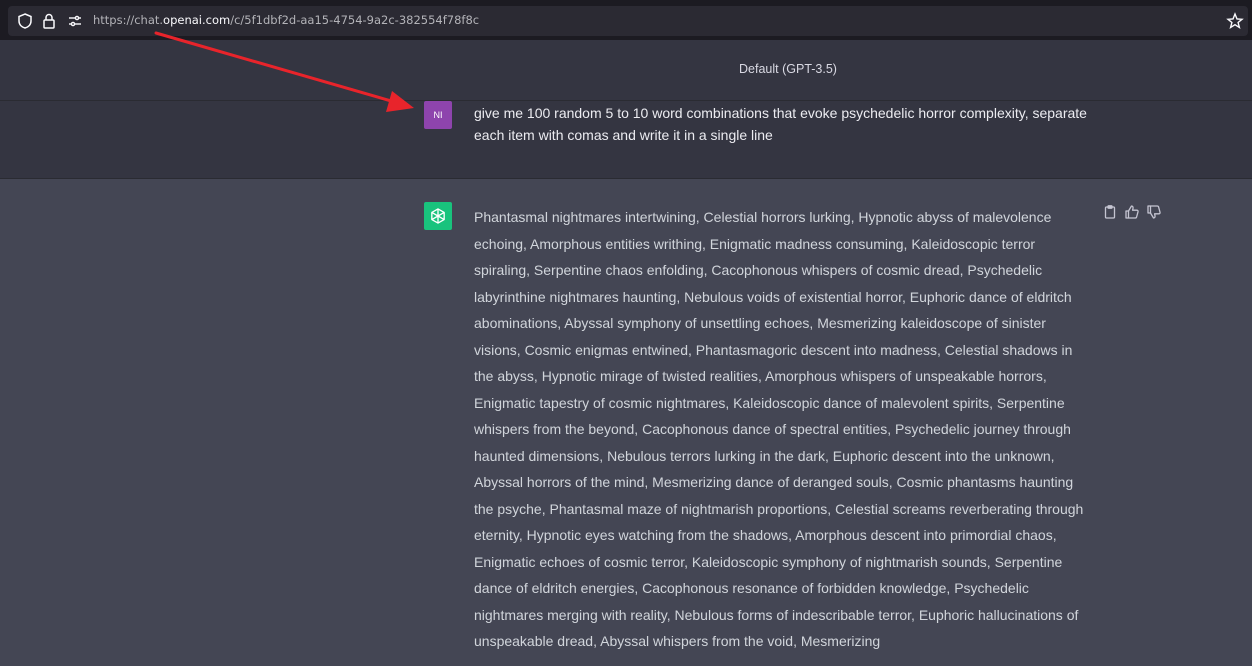 The image size is (1252, 666). What do you see at coordinates (626, 70) in the screenshot?
I see `model-header: Default (GPT-3.5)` at bounding box center [626, 70].